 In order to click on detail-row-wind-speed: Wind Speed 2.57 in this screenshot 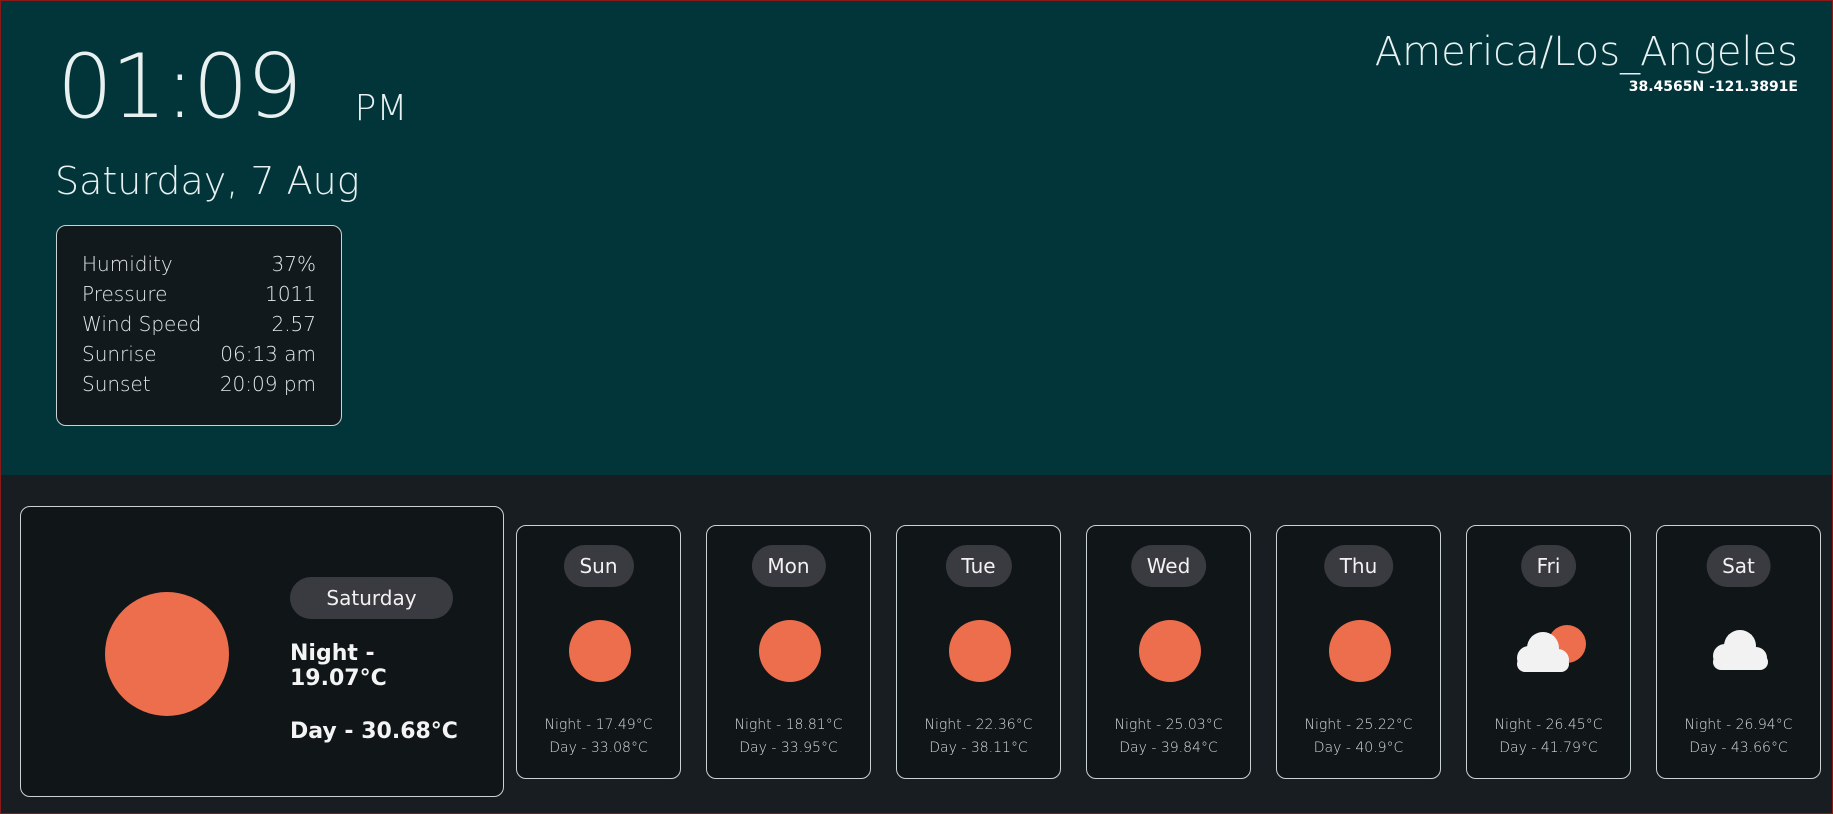, I will do `click(199, 327)`.